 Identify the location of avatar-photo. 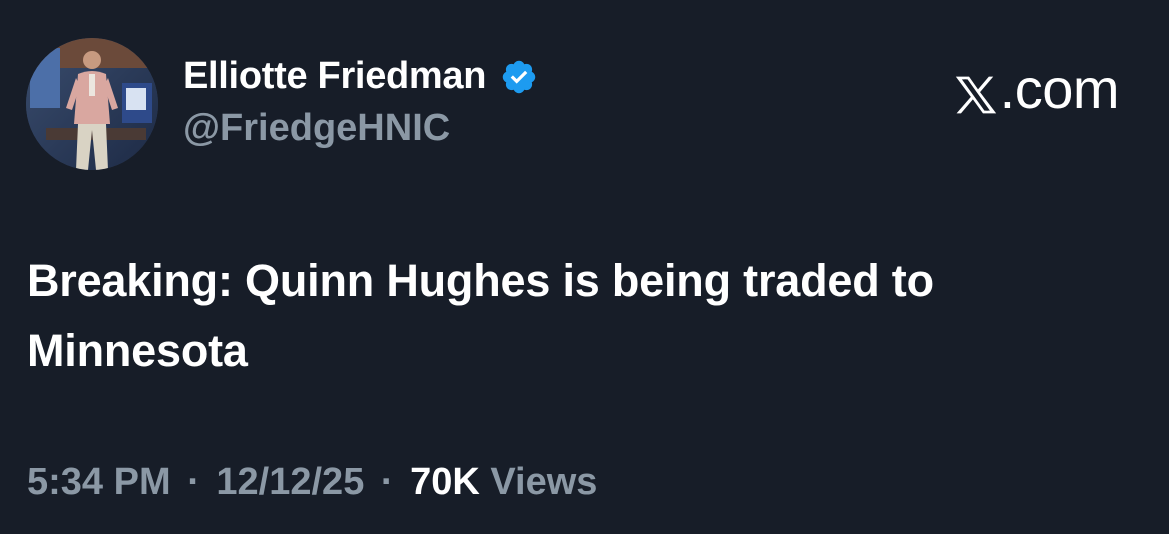
(92, 104).